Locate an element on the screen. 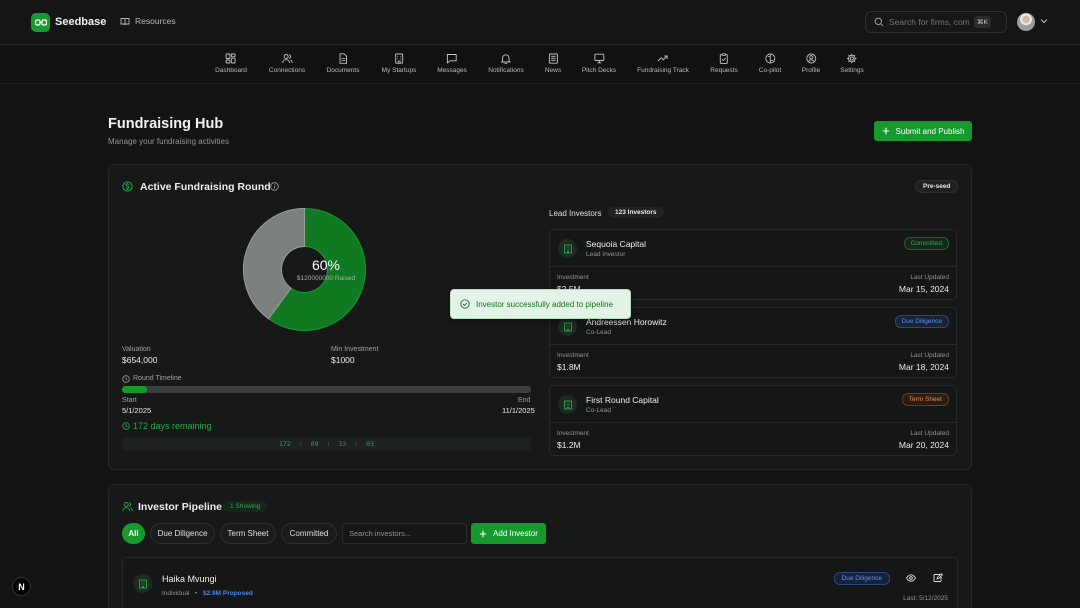 This screenshot has height=608, width=1080. chevron-down-icon is located at coordinates (1044, 21).